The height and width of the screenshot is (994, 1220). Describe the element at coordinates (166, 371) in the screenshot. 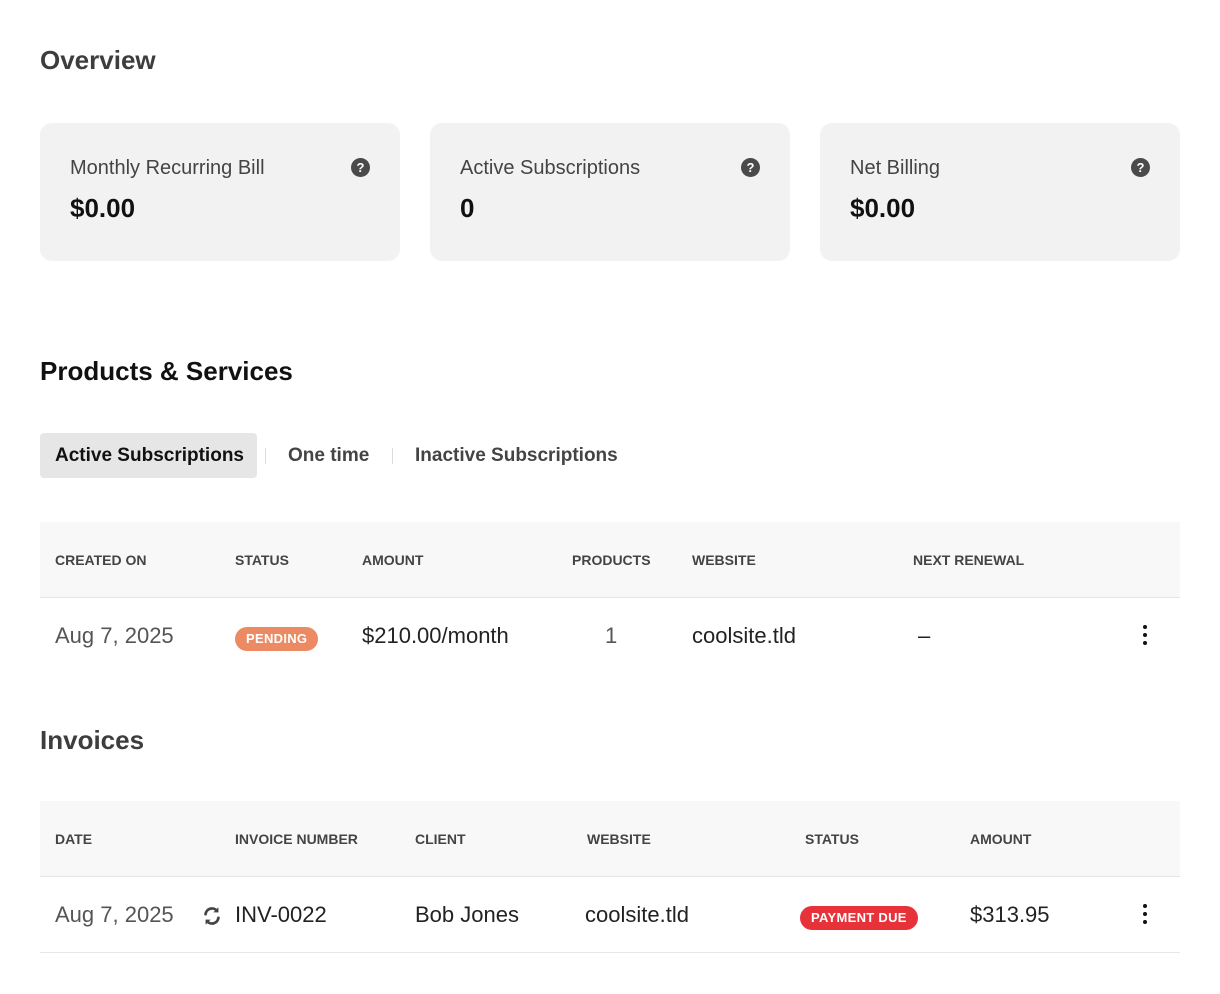

I see `products-services-title: Products & Services` at that location.